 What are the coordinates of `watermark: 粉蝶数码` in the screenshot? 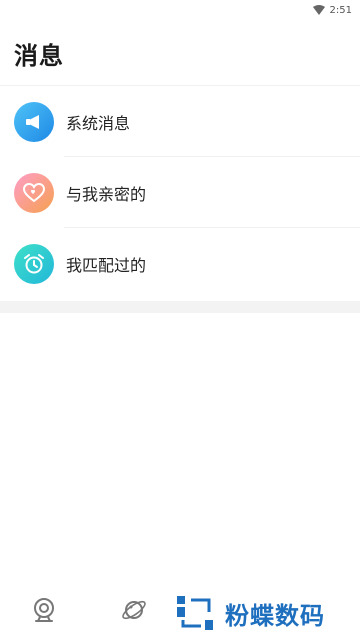 It's located at (250, 613).